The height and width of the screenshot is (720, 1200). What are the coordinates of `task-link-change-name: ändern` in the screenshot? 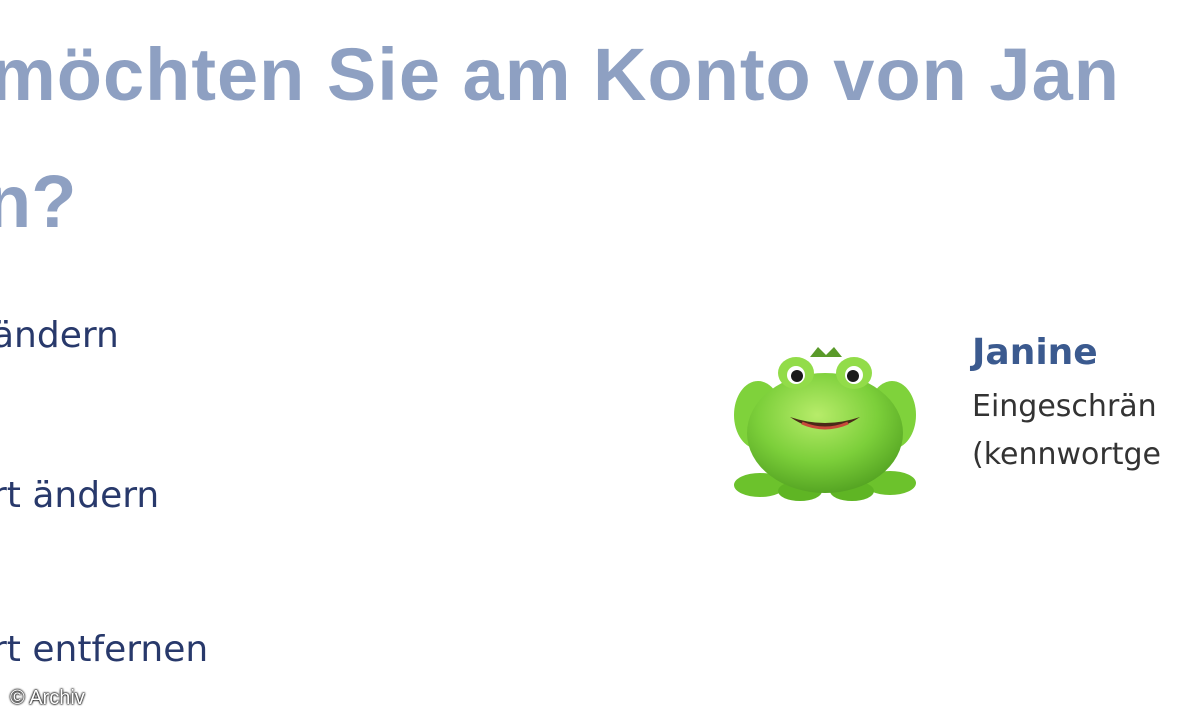 It's located at (59, 336).